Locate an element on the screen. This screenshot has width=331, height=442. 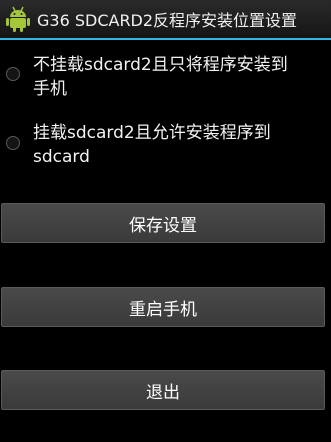
option-allow-sdcard: 挂载sdcard2且允许安装程序到sdcard is located at coordinates (165, 145).